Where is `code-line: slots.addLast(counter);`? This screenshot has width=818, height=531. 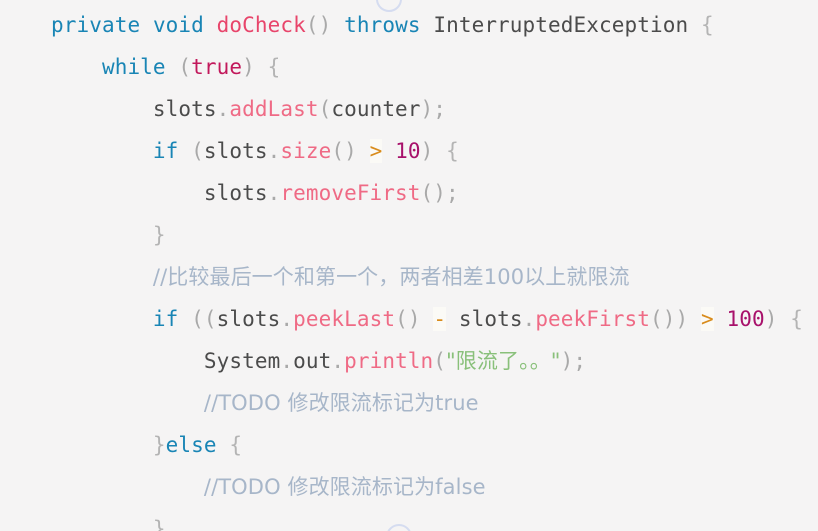
code-line: slots.addLast(counter); is located at coordinates (409, 109).